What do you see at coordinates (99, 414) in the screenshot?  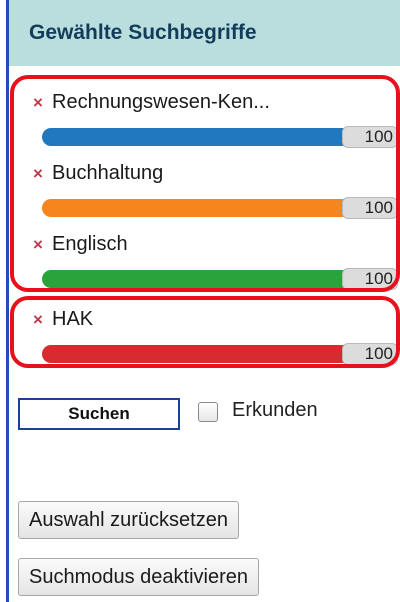 I see `search-button: Suchen` at bounding box center [99, 414].